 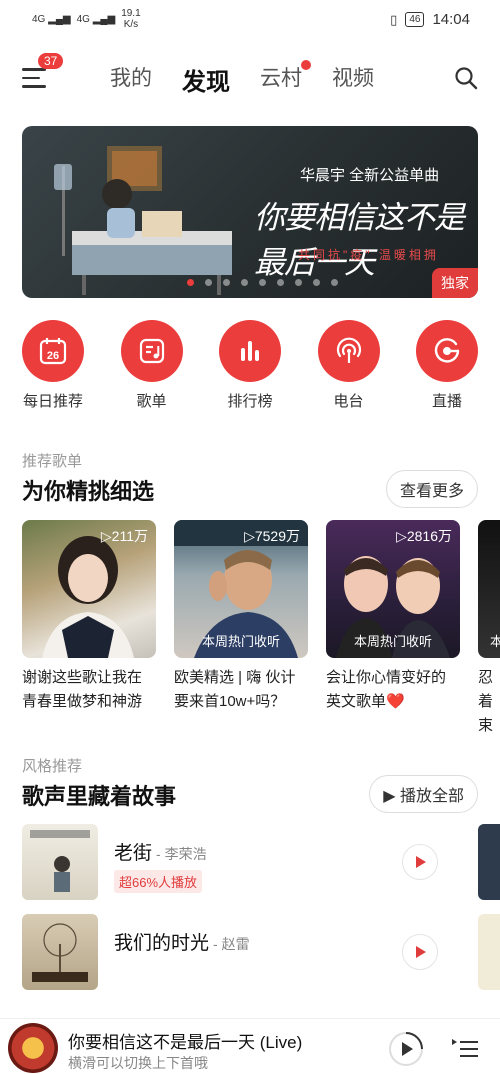 I want to click on tab-community: 云村, so click(x=285, y=78).